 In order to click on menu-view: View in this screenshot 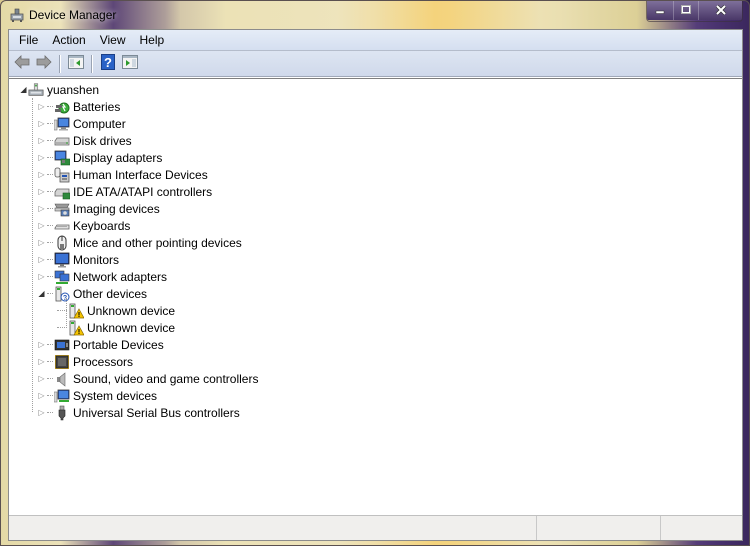, I will do `click(113, 40)`.